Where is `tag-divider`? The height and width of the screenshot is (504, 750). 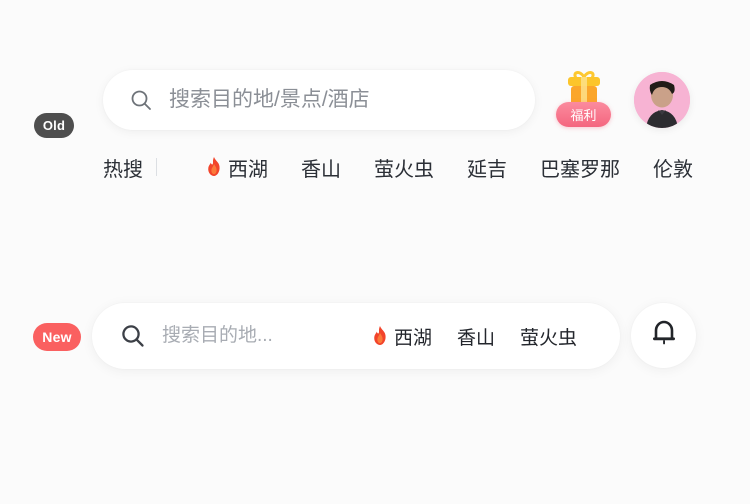
tag-divider is located at coordinates (156, 167).